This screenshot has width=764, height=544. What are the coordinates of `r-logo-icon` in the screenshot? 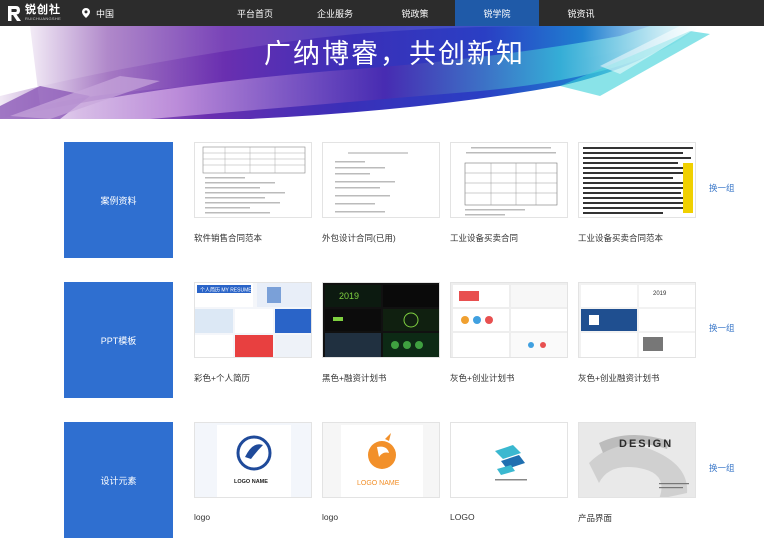 It's located at (14, 13).